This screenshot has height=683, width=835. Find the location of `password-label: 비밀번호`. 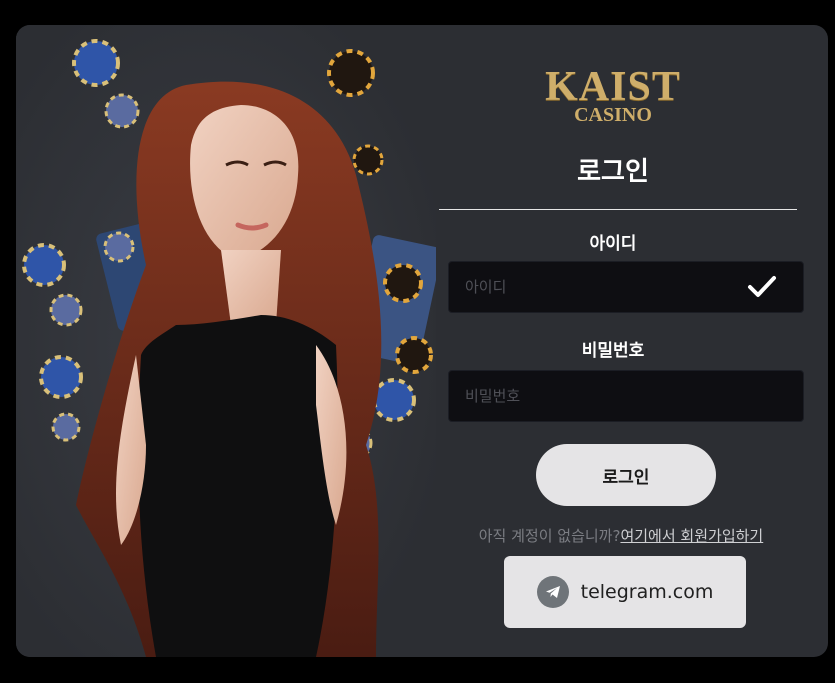

password-label: 비밀번호 is located at coordinates (613, 351).